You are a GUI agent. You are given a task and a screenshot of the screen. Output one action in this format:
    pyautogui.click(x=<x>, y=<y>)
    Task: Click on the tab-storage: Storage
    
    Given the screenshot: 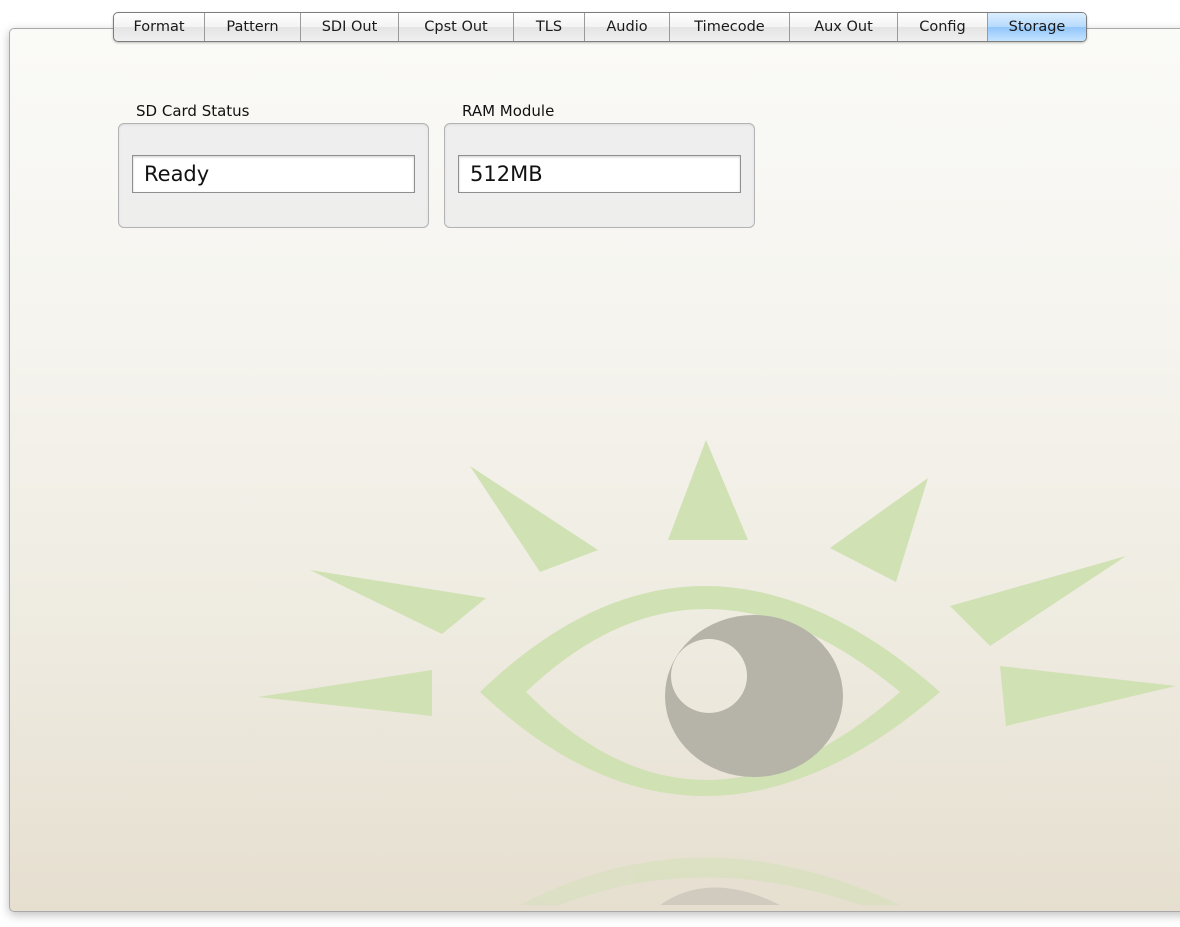 What is the action you would take?
    pyautogui.click(x=1037, y=27)
    